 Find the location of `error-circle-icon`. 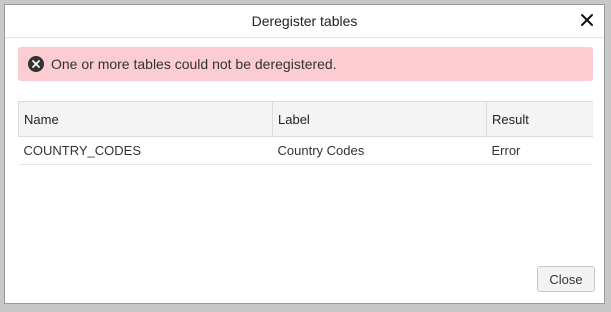

error-circle-icon is located at coordinates (36, 64).